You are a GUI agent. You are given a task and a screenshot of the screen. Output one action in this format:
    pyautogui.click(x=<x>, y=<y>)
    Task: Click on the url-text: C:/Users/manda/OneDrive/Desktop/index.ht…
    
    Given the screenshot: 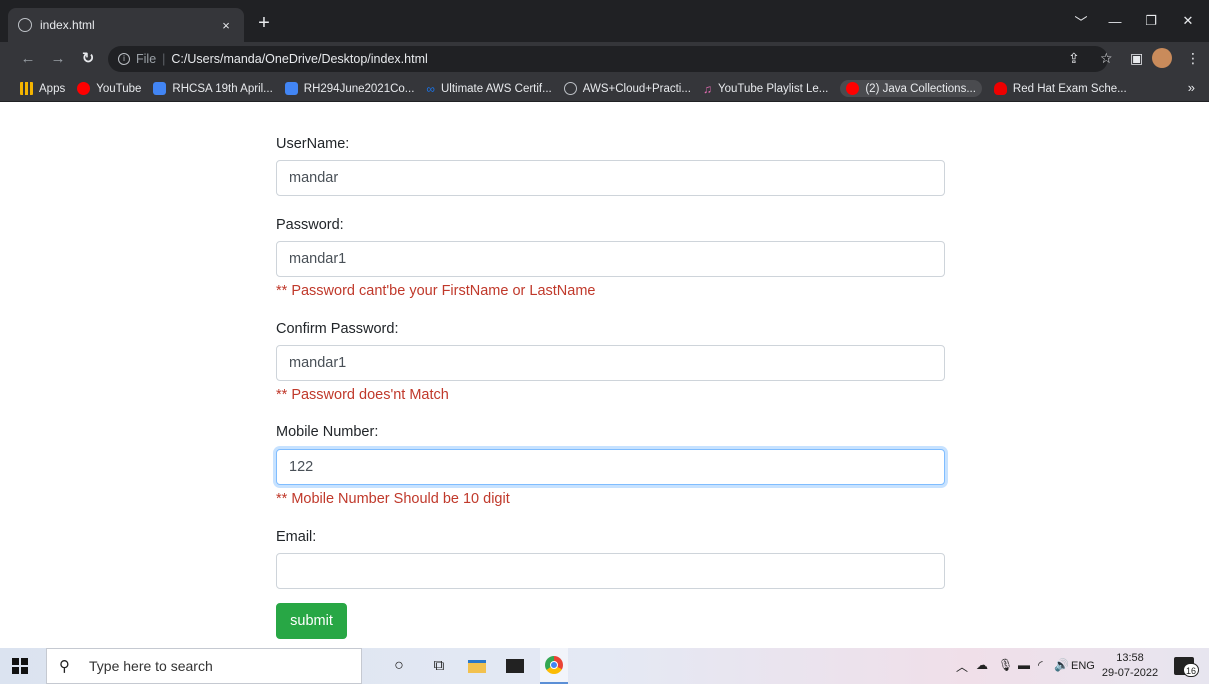 What is the action you would take?
    pyautogui.click(x=299, y=59)
    